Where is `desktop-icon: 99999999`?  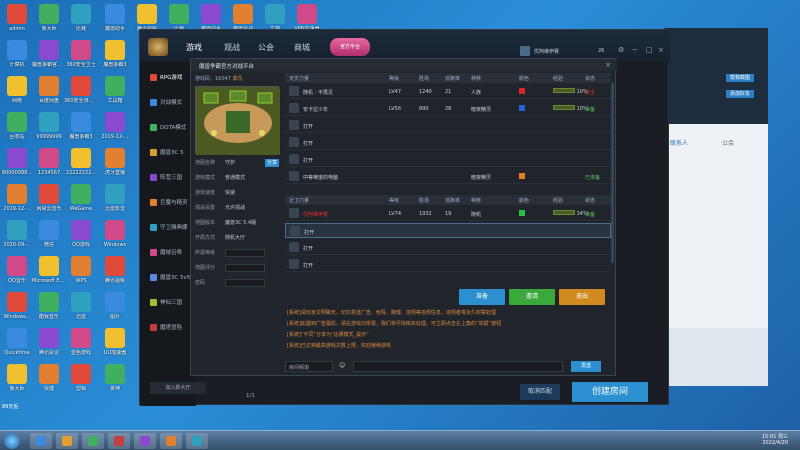
desktop-icon: 99999999 is located at coordinates (49, 126).